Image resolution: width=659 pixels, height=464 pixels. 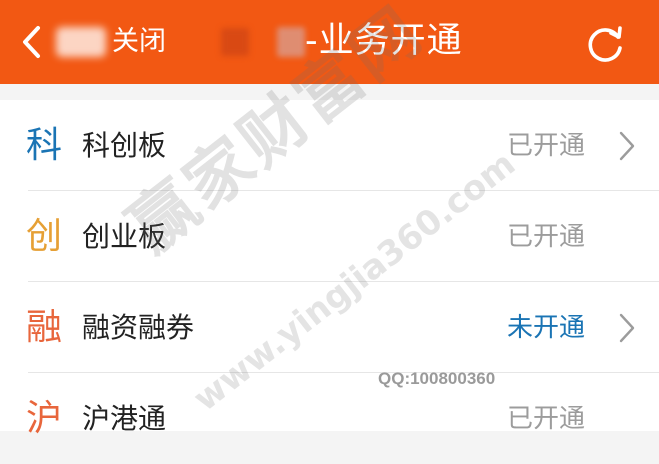 What do you see at coordinates (44, 418) in the screenshot?
I see `service-icon: 沪` at bounding box center [44, 418].